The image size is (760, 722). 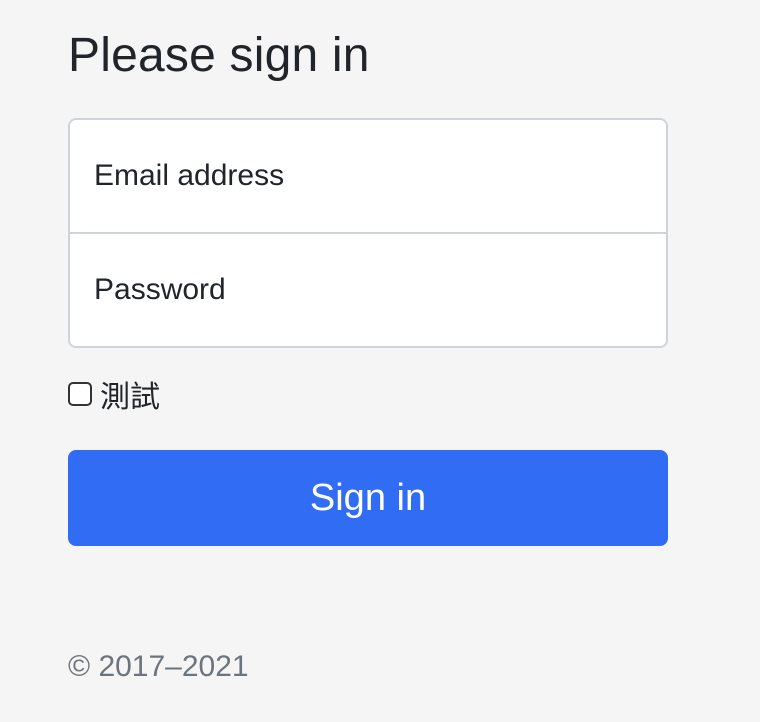 What do you see at coordinates (368, 498) in the screenshot?
I see `sign-in-button: Sign in` at bounding box center [368, 498].